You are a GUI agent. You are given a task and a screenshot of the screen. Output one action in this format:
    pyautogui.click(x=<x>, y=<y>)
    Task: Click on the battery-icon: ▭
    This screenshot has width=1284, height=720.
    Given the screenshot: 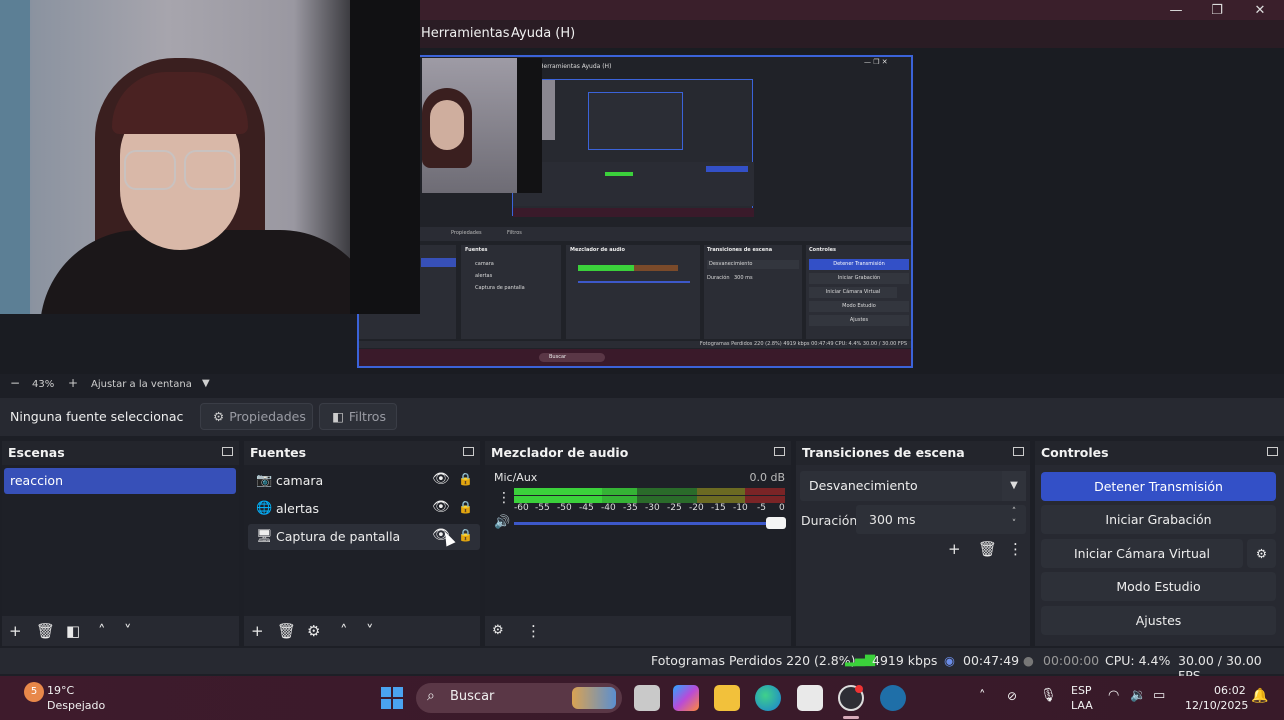 What is the action you would take?
    pyautogui.click(x=1159, y=695)
    